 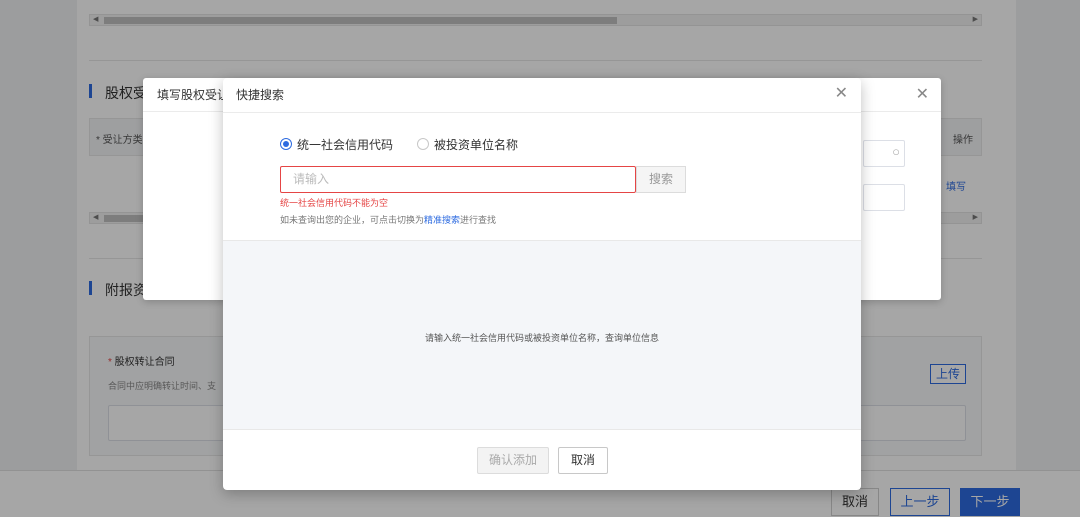 I want to click on search-icon: ○, so click(x=896, y=151).